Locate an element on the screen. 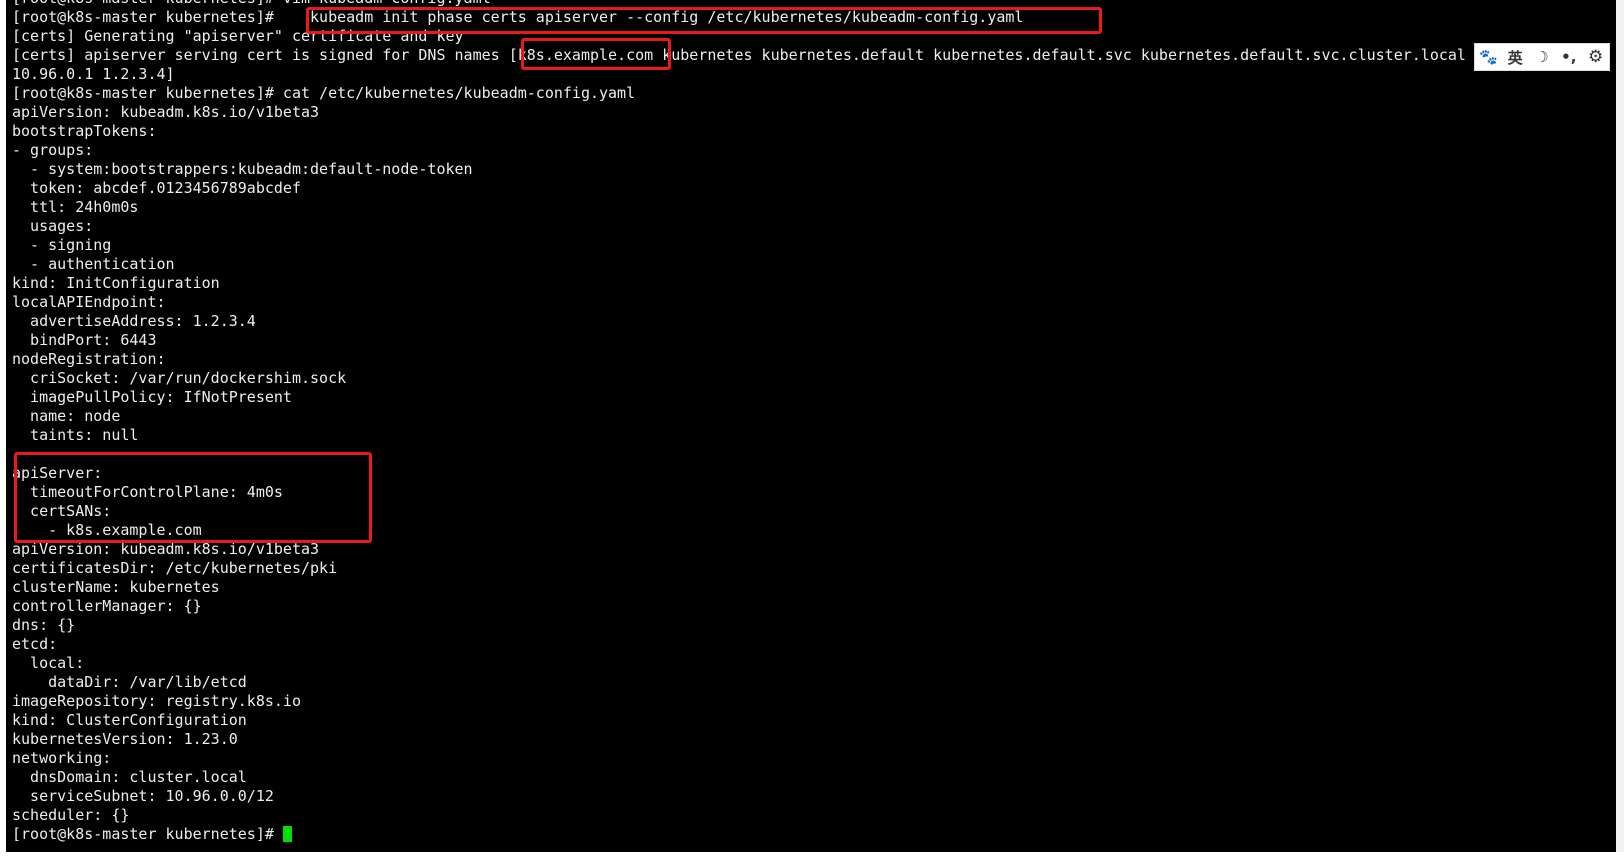 The image size is (1624, 866). moon-icon: ☽ is located at coordinates (1542, 57).